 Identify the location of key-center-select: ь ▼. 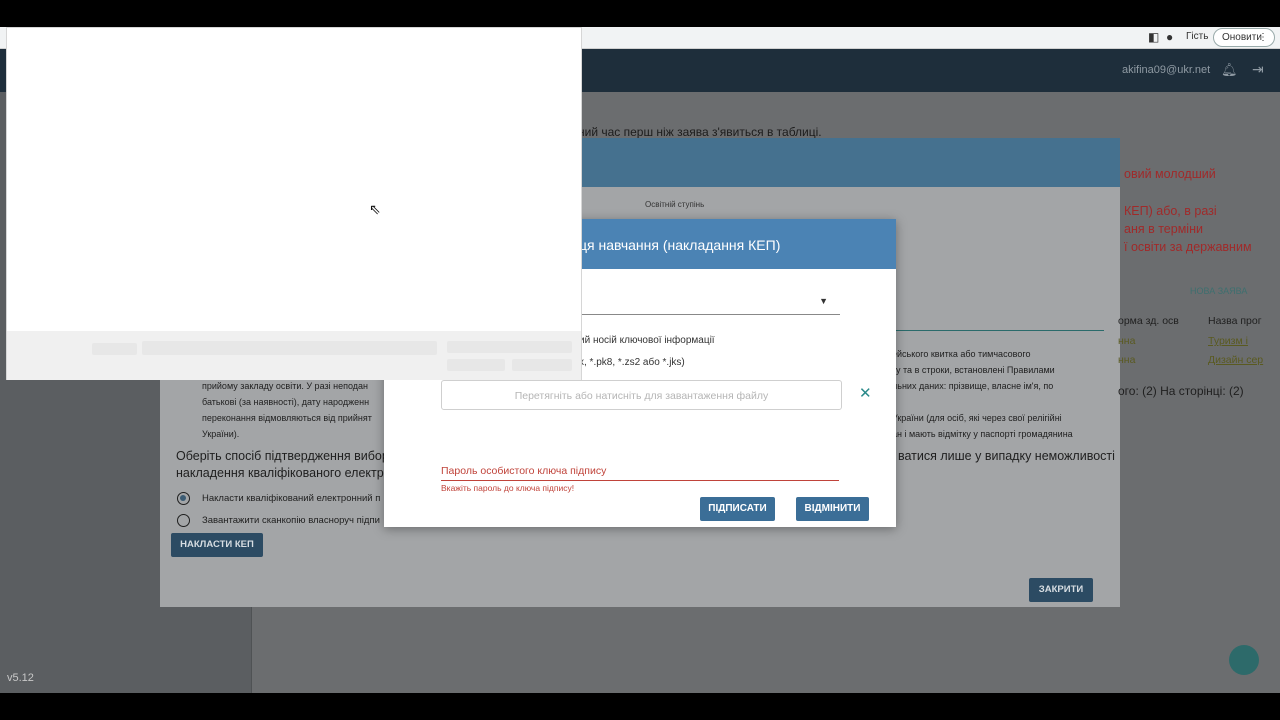
(705, 304).